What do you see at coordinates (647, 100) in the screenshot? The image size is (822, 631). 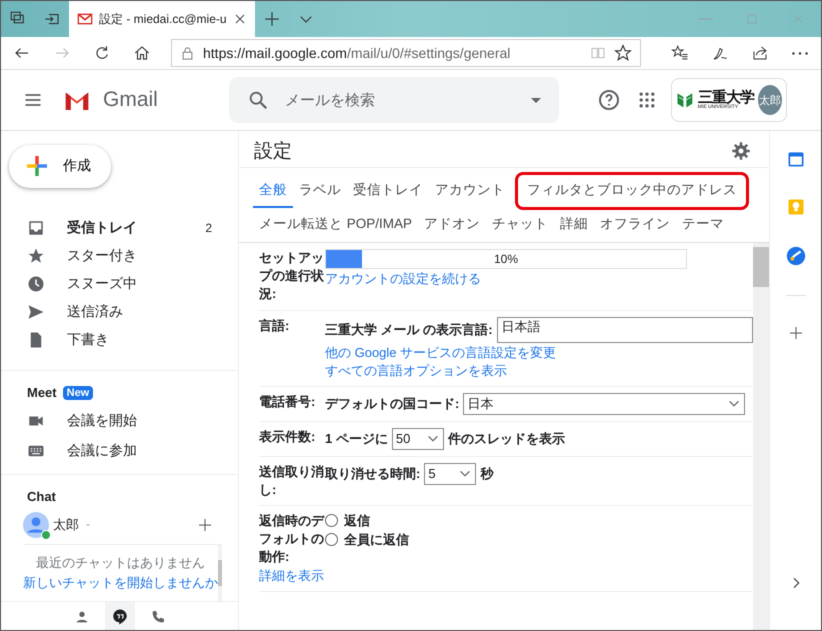 I see `apps-grid-icon` at bounding box center [647, 100].